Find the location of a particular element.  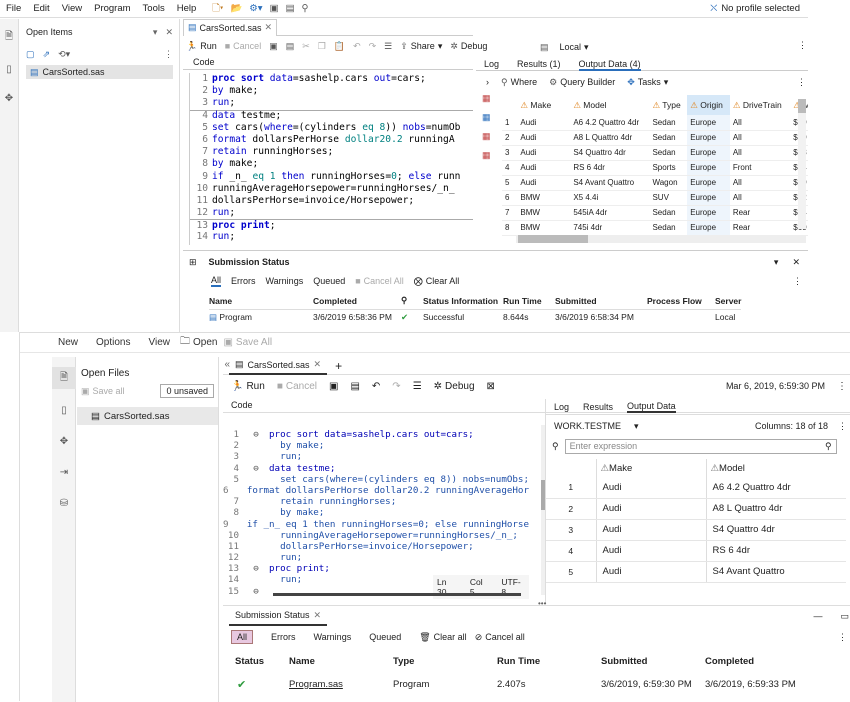

minimize-icon: — is located at coordinates (817, 616).